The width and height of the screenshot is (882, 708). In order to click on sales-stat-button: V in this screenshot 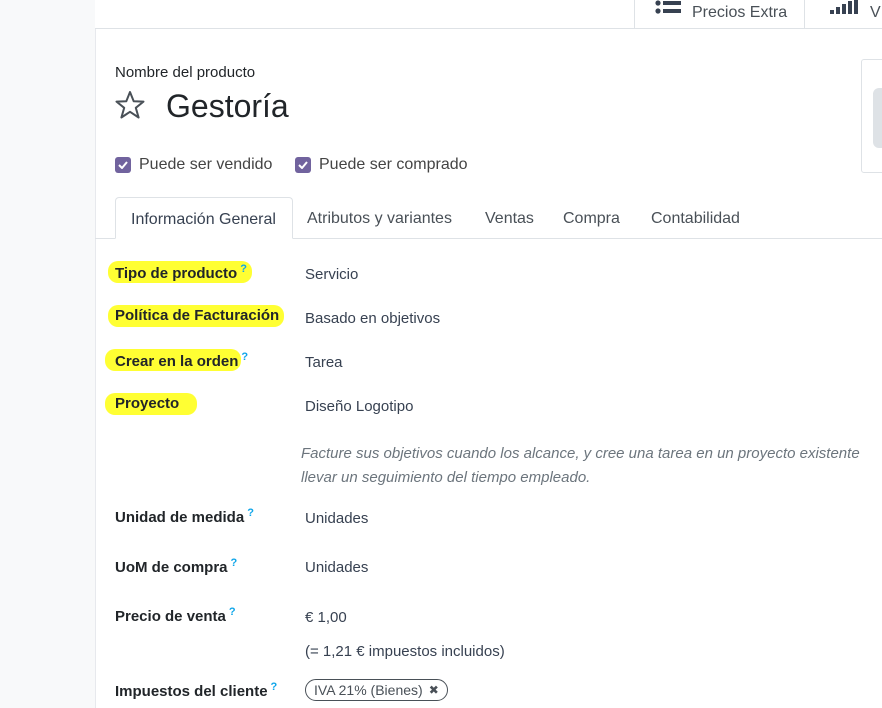, I will do `click(843, 14)`.